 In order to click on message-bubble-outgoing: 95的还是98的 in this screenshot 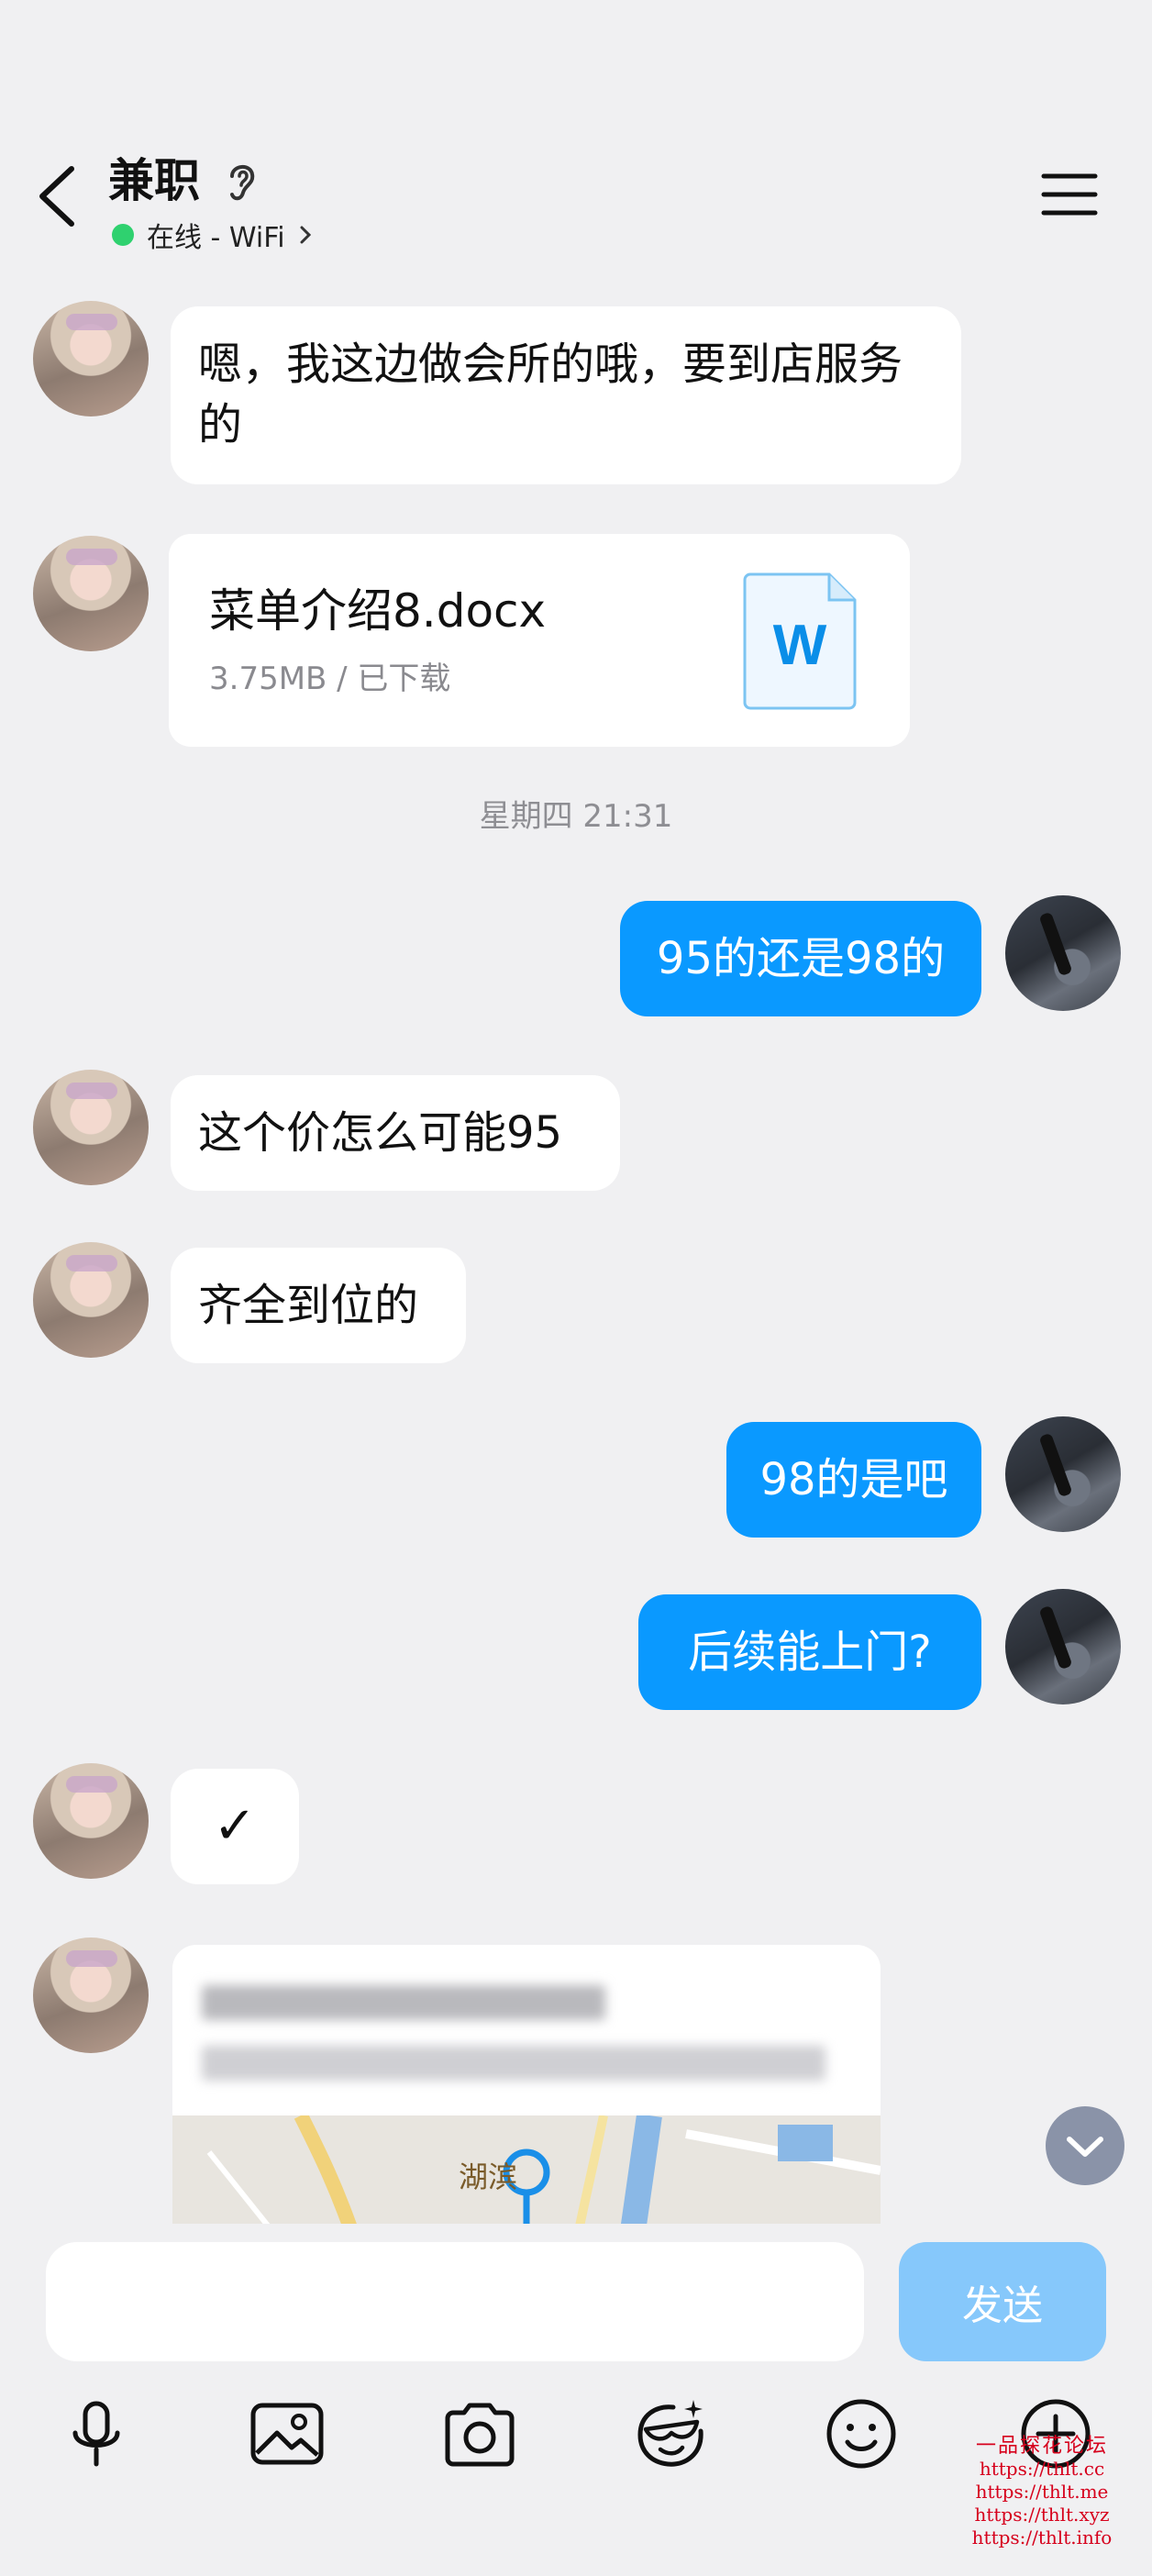, I will do `click(800, 958)`.